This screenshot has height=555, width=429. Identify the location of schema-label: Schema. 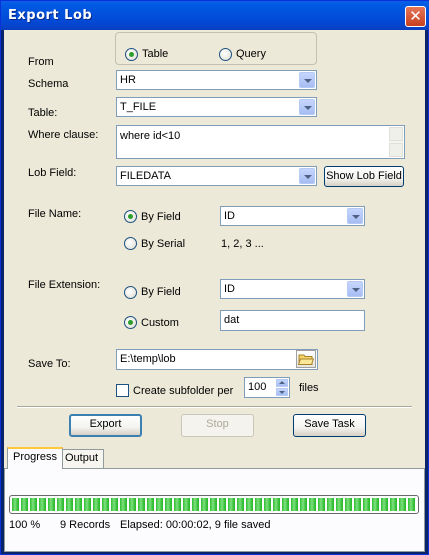
(48, 84).